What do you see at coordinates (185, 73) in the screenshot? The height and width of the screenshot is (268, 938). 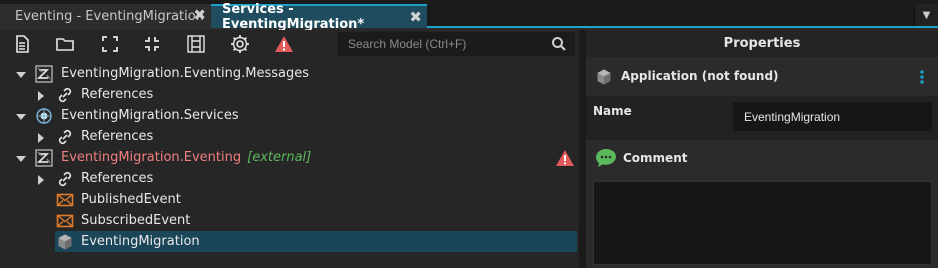 I see `tree-item-label: EventingMigration.Eventing.Messages` at bounding box center [185, 73].